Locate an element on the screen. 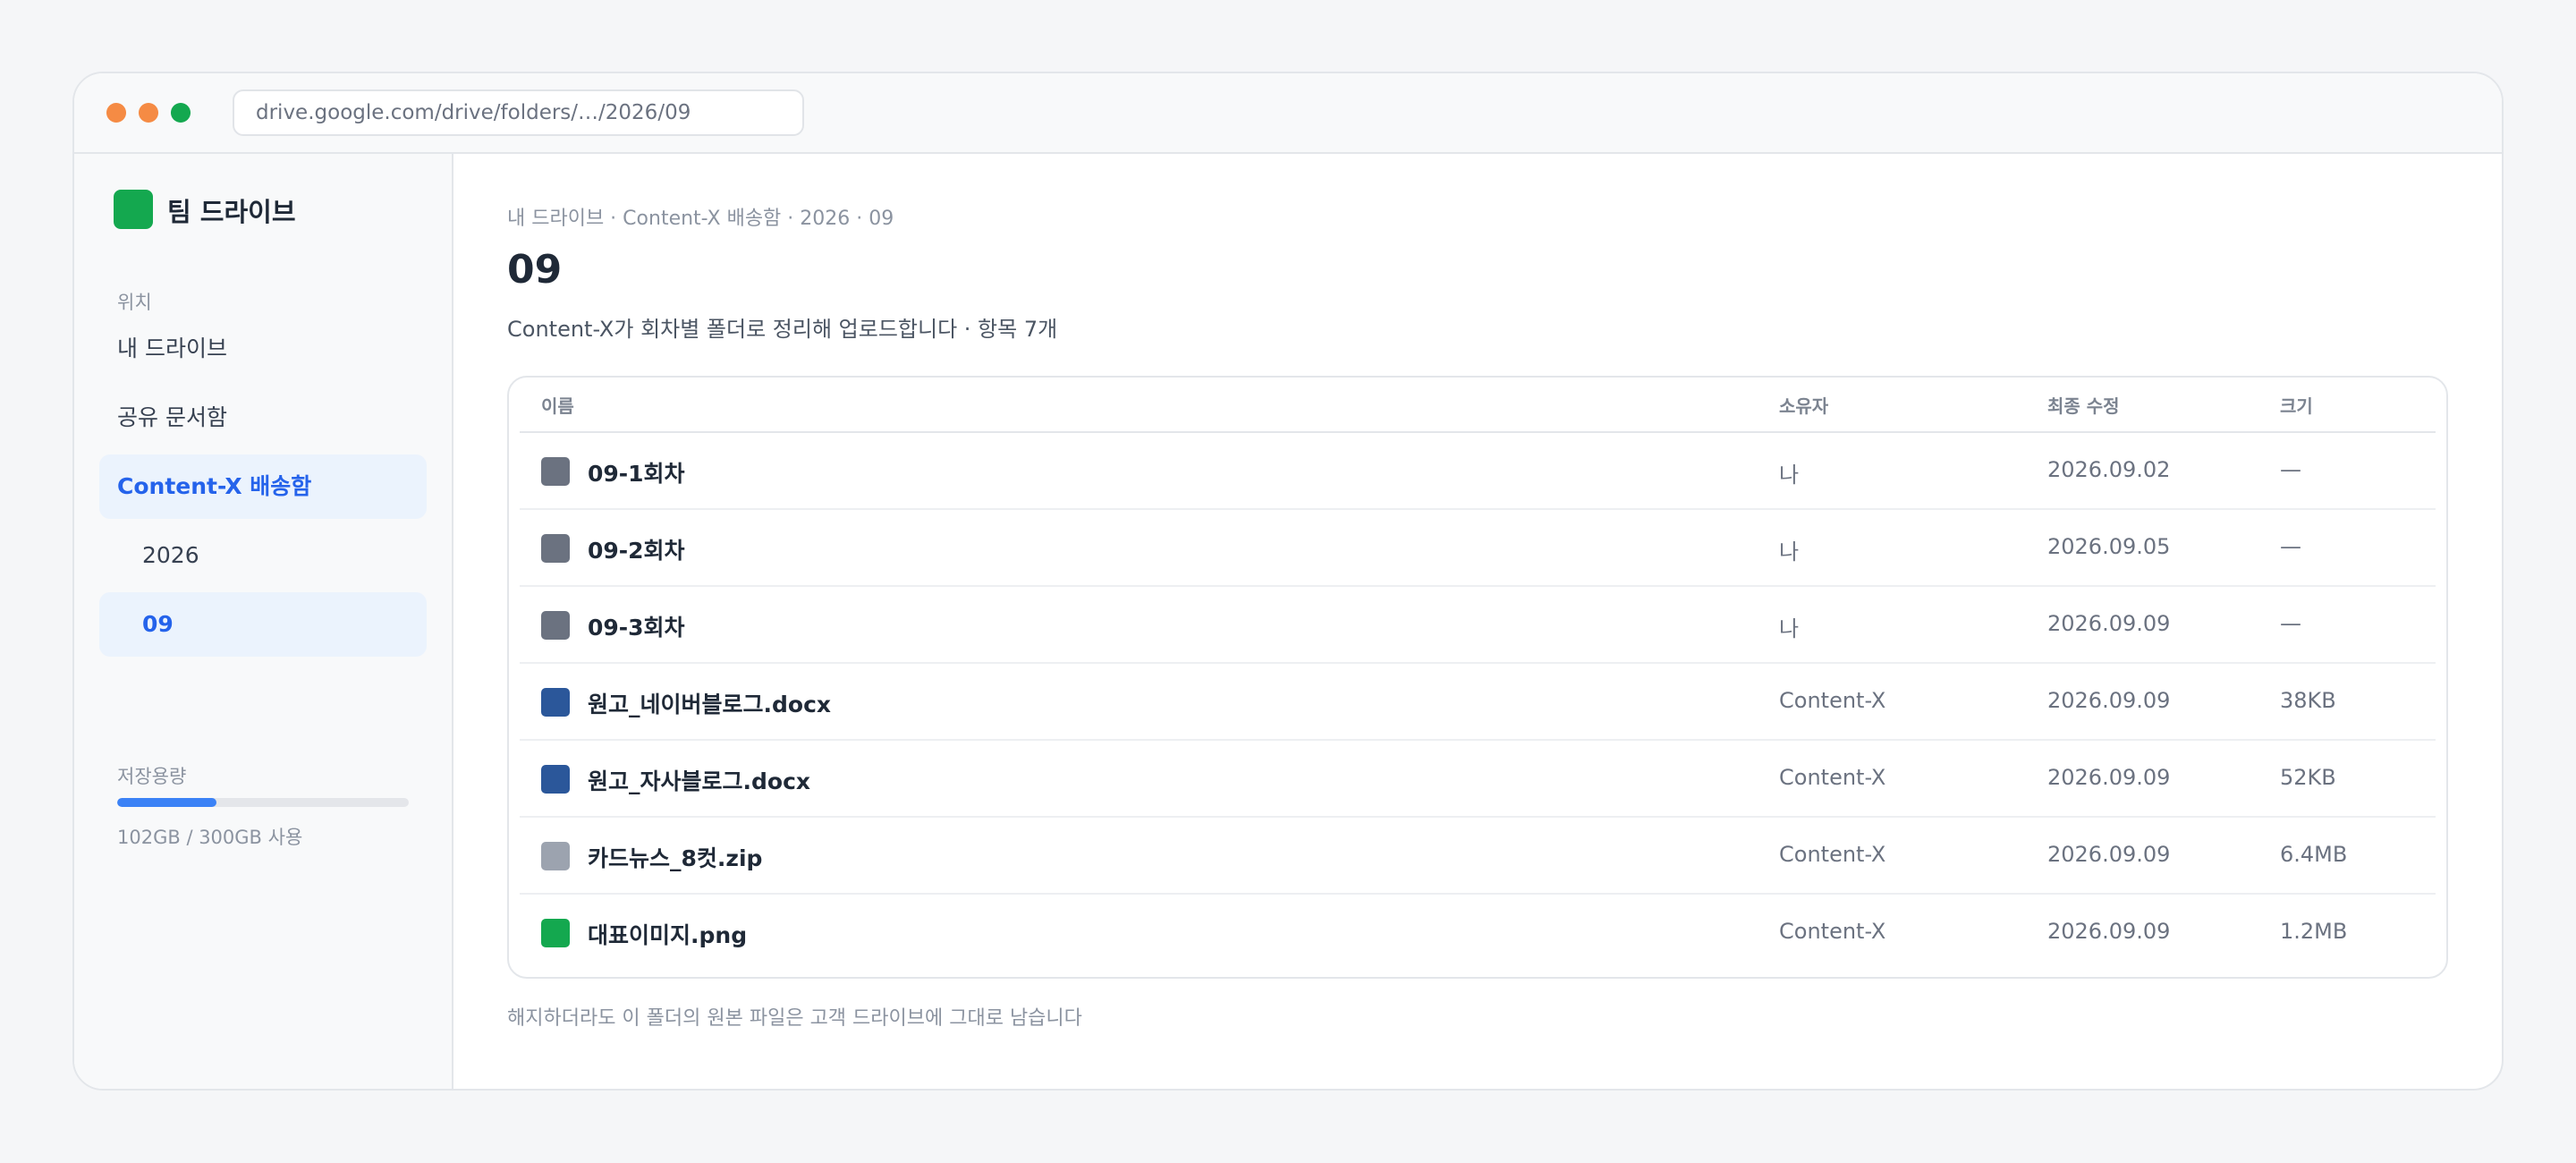 The width and height of the screenshot is (2576, 1163). storage-label: 저장용량 is located at coordinates (152, 776).